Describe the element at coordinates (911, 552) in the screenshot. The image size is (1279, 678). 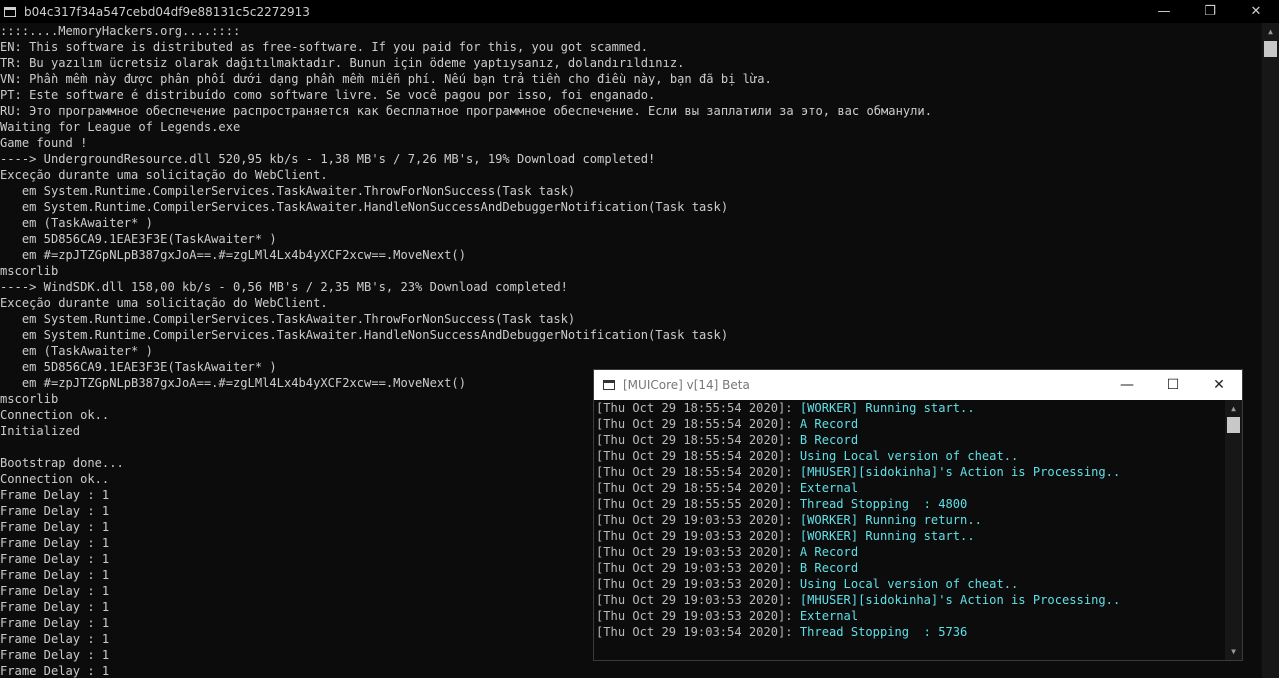
I see `log-line: [Thu Oct 29 19:03:53 2020]: A Record` at that location.